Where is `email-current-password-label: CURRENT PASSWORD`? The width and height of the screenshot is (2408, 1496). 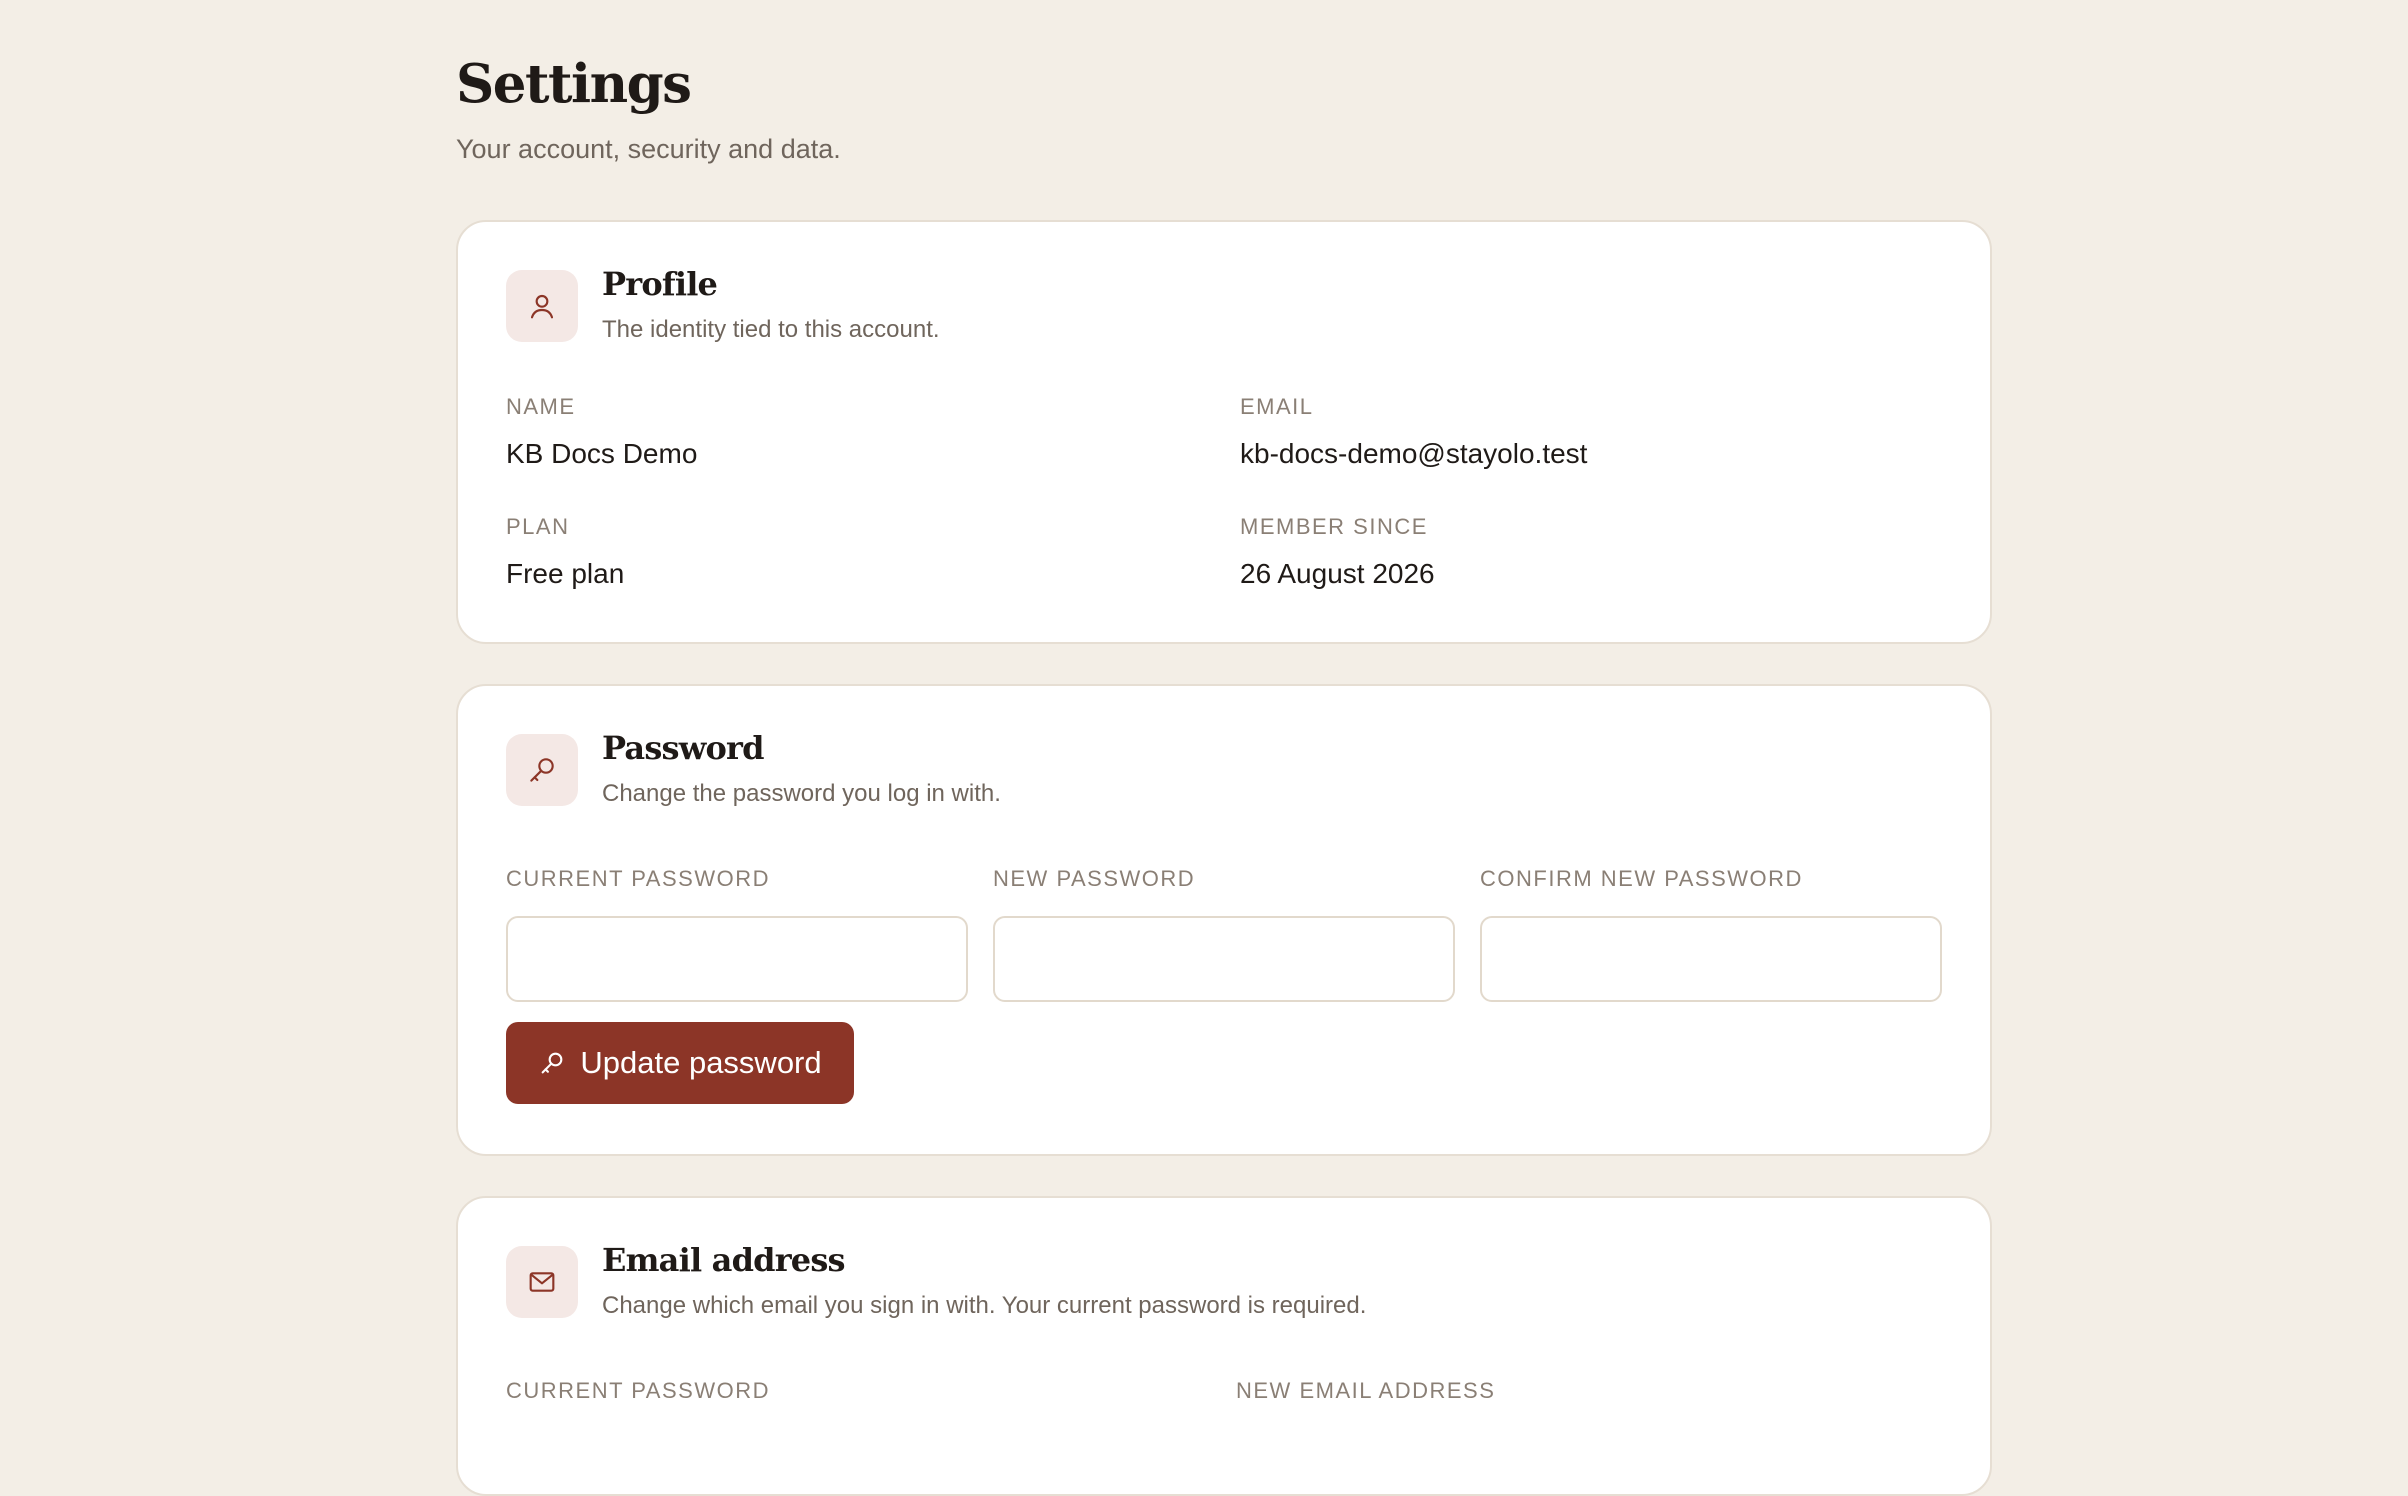
email-current-password-label: CURRENT PASSWORD is located at coordinates (638, 1390).